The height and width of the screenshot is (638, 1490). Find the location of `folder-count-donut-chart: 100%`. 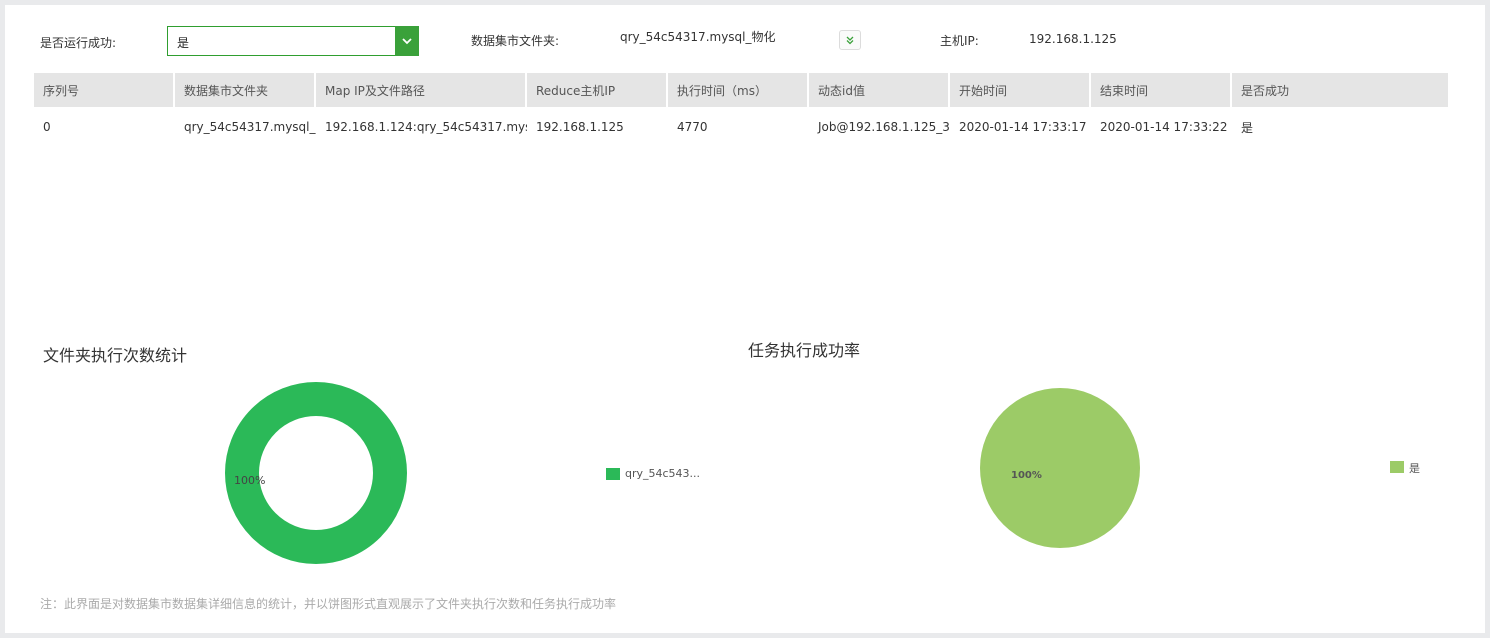

folder-count-donut-chart: 100% is located at coordinates (316, 473).